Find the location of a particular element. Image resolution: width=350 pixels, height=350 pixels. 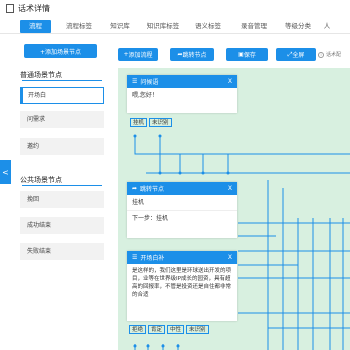

jump-node-button: ➦ 跳转节点 is located at coordinates (192, 54).